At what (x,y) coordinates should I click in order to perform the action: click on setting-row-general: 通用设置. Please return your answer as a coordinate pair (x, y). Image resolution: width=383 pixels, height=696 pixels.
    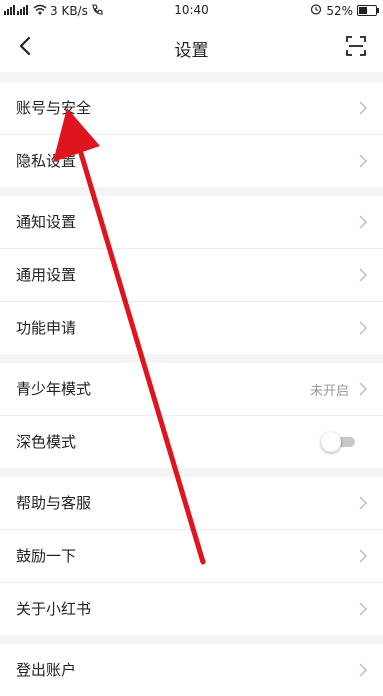
    Looking at the image, I should click on (191, 275).